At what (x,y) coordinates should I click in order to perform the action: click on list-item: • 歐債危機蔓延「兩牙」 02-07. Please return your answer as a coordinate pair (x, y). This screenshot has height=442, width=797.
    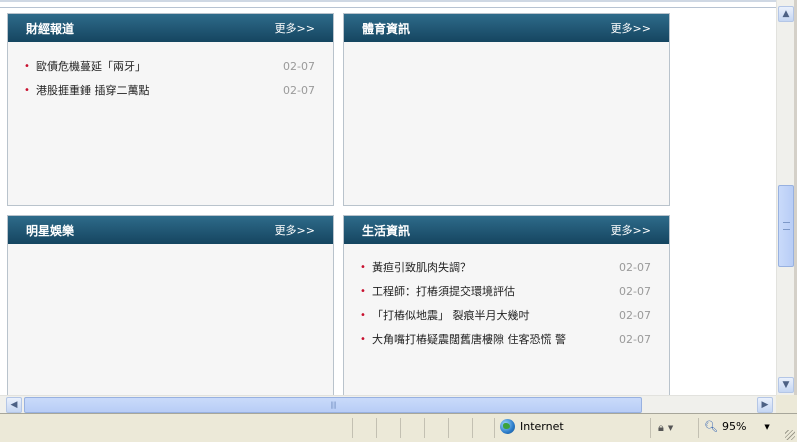
    Looking at the image, I should click on (169, 66).